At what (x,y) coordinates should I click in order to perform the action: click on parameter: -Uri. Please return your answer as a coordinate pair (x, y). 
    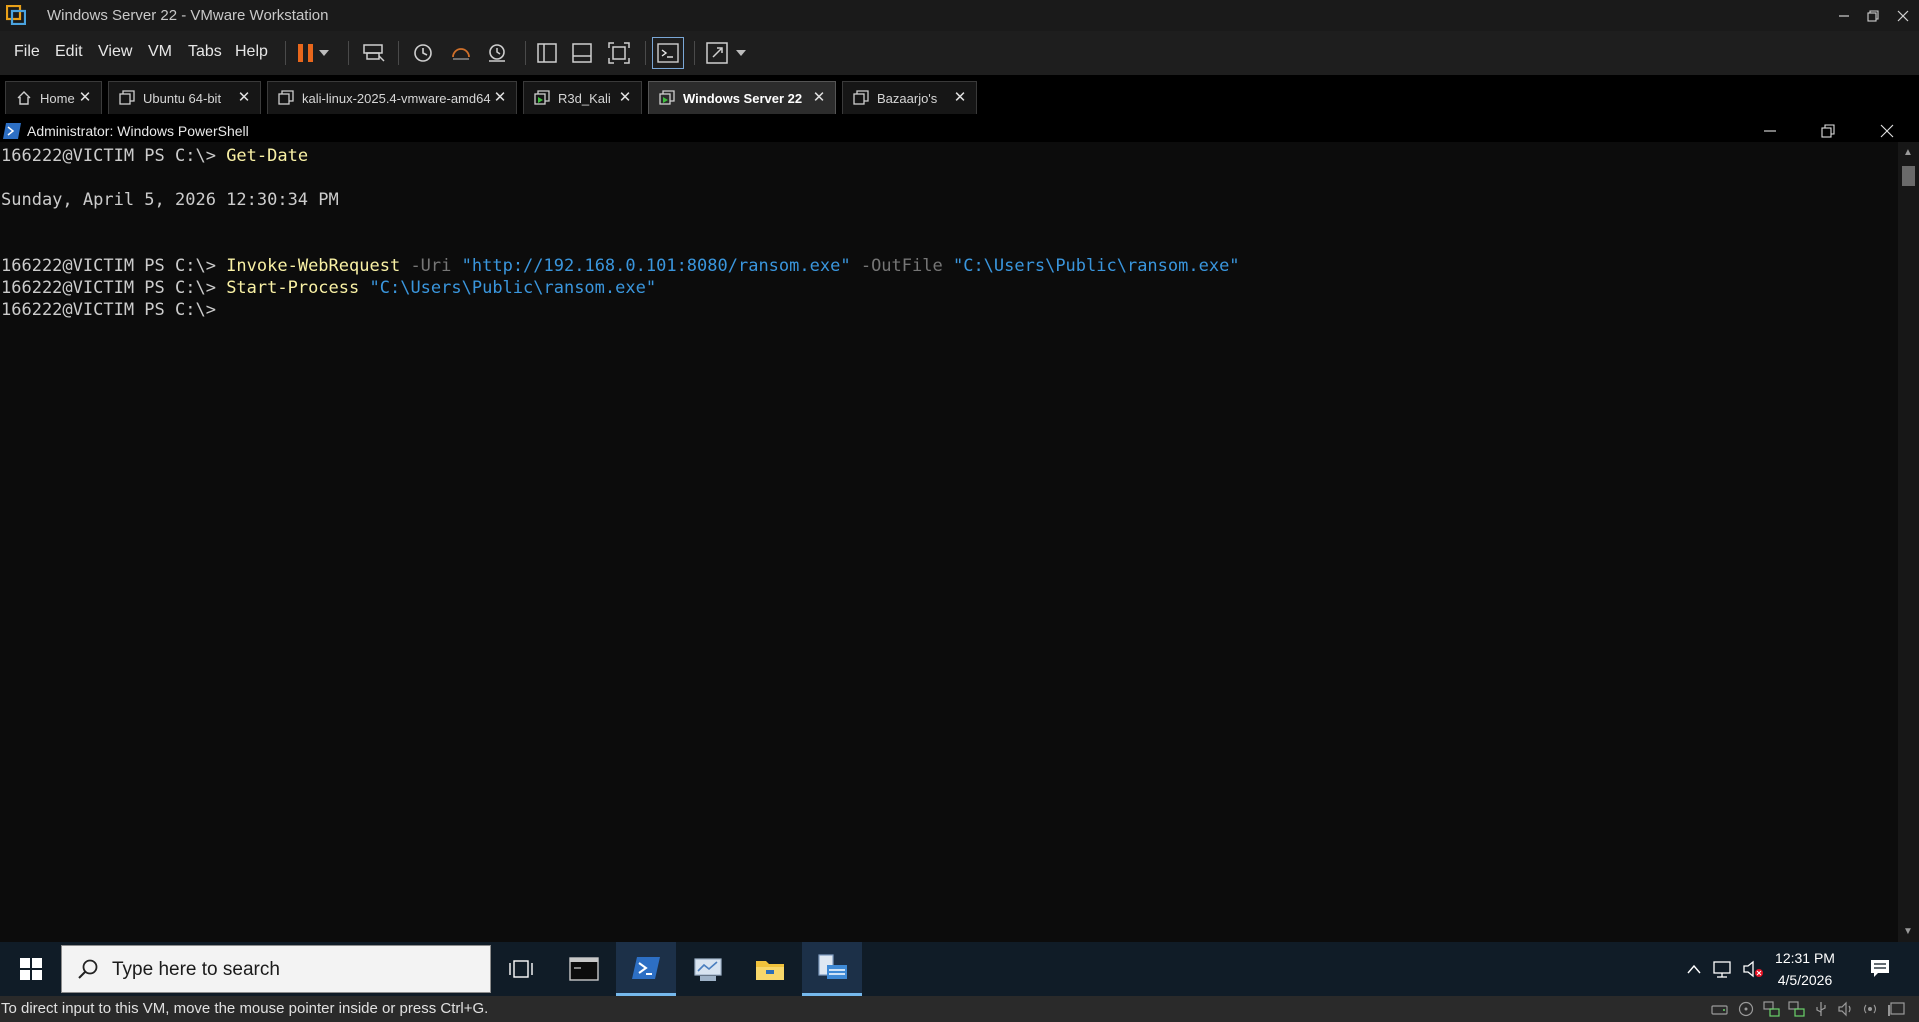
    Looking at the image, I should click on (431, 266).